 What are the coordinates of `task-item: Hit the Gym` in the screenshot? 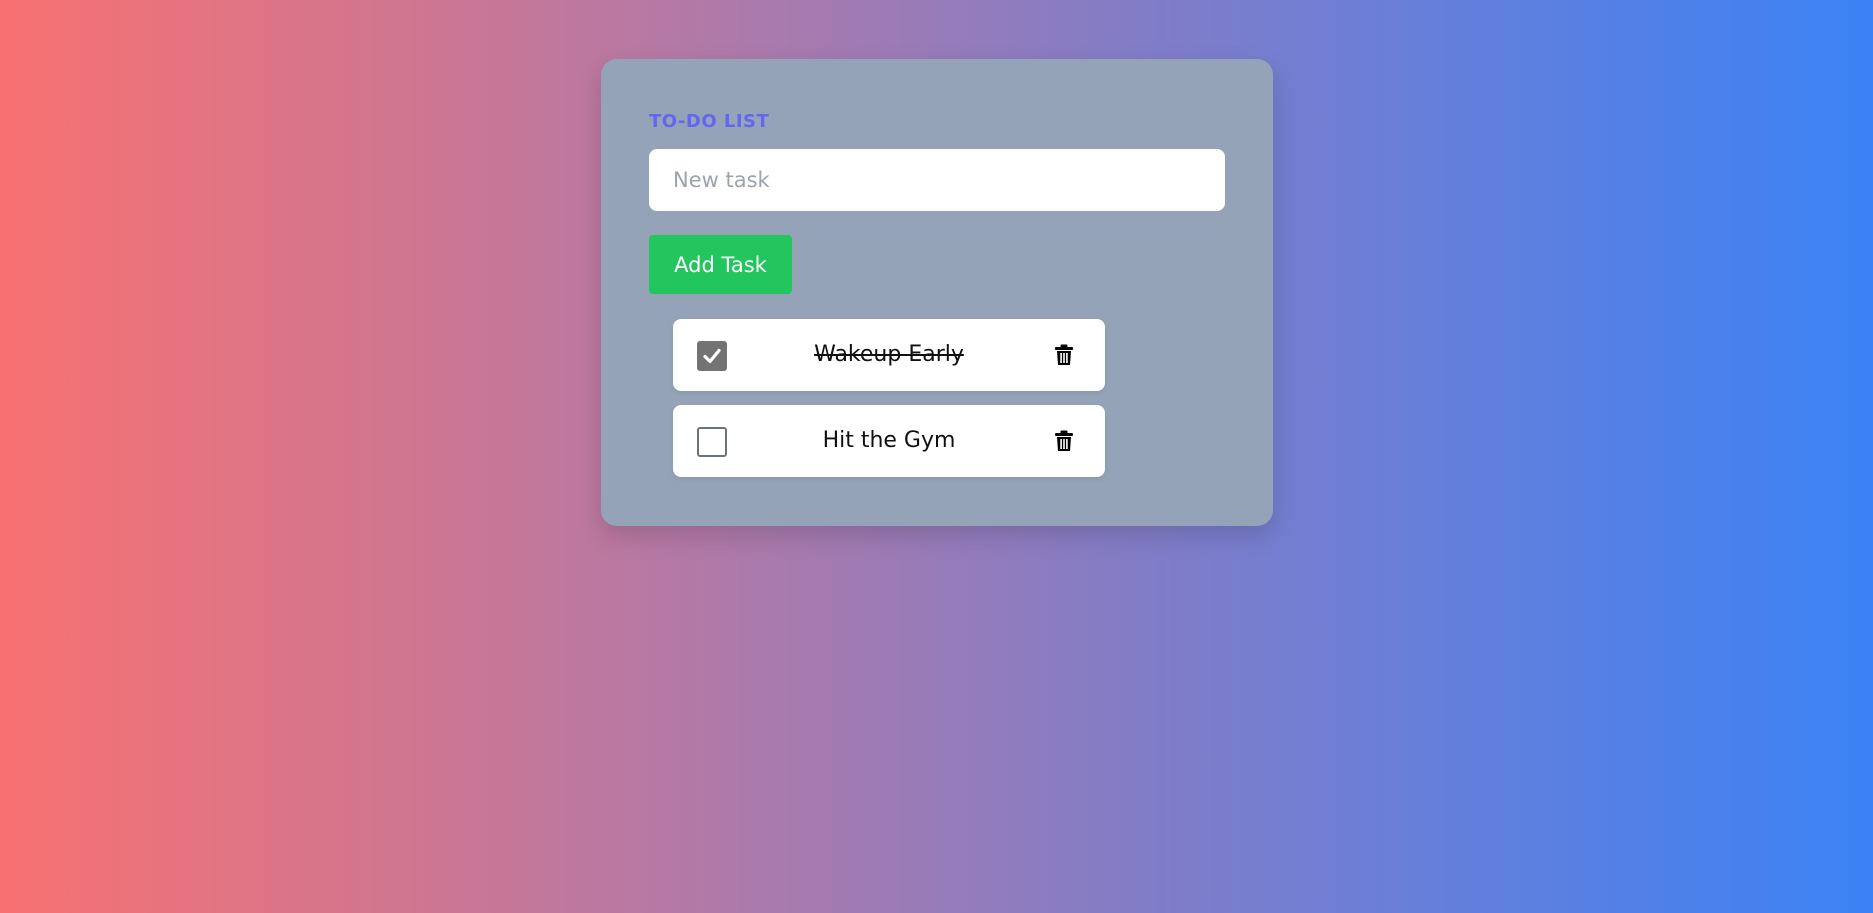 It's located at (889, 441).